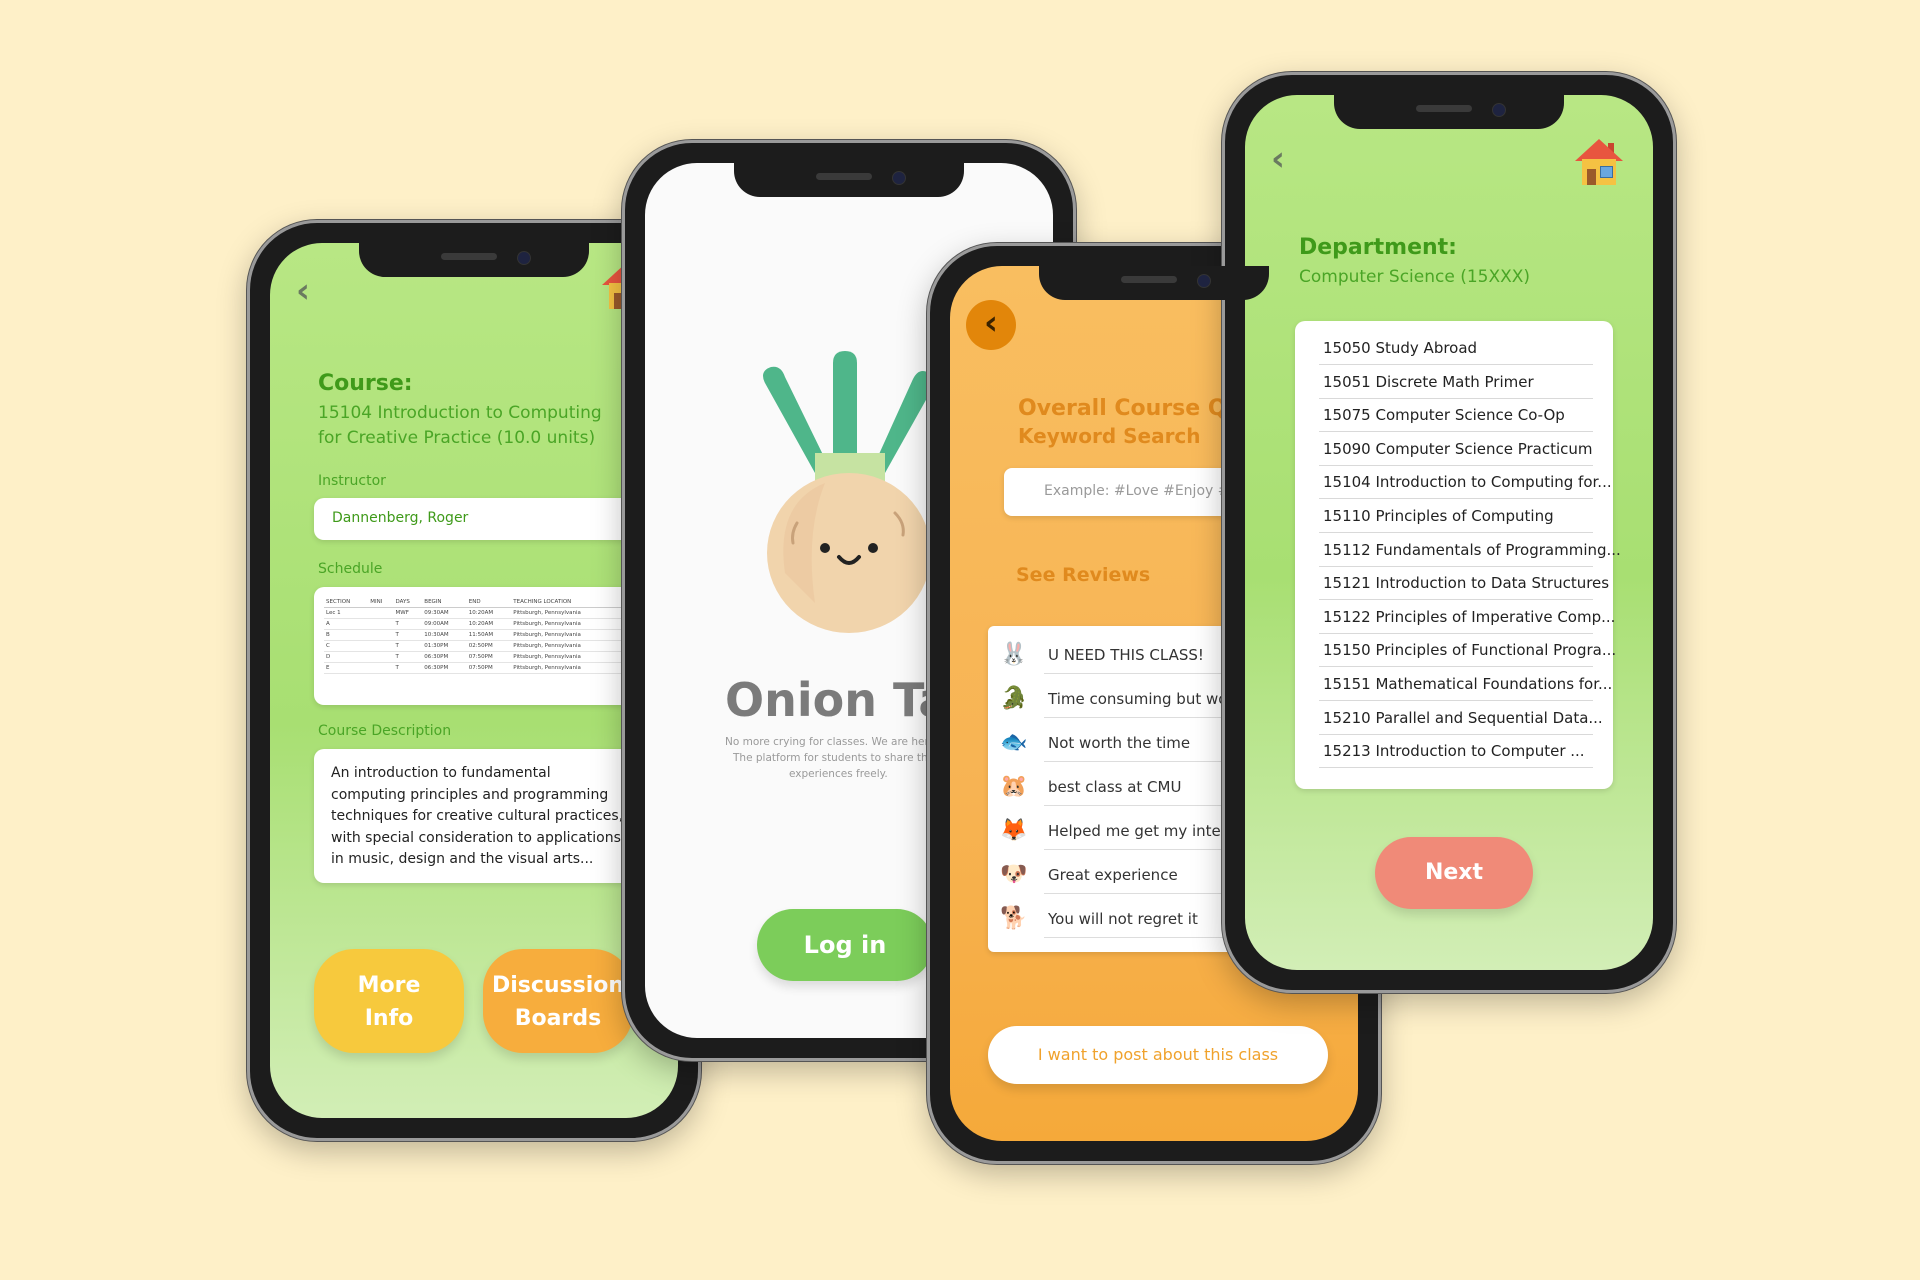 This screenshot has width=1920, height=1280. I want to click on course-list-item: 15051 Discrete Math Primer, so click(1456, 383).